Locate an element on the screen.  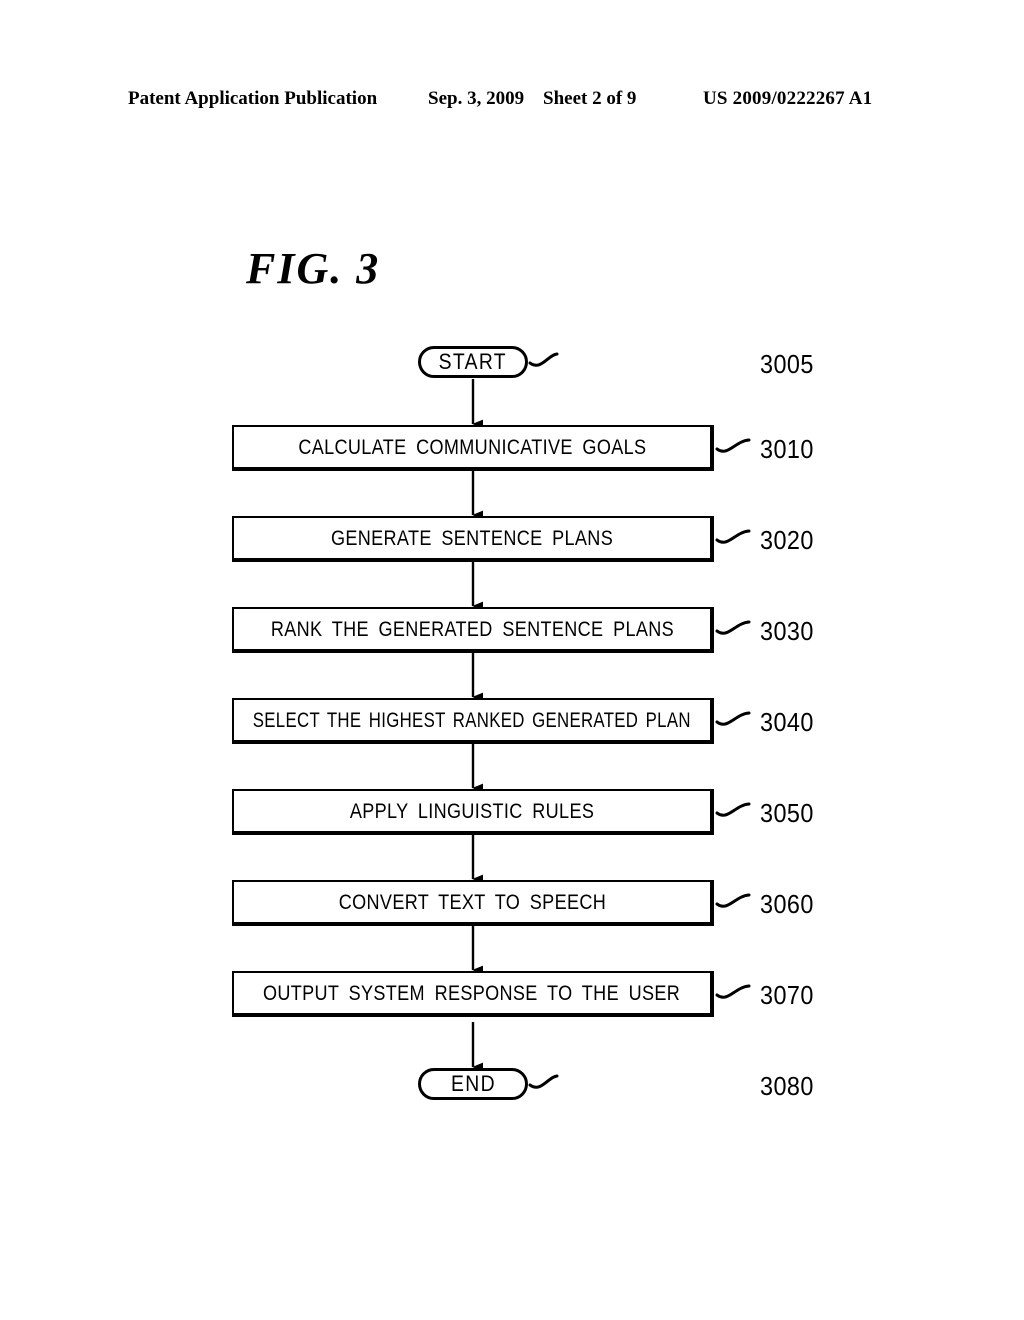
flow-node-end: END is located at coordinates (473, 1084).